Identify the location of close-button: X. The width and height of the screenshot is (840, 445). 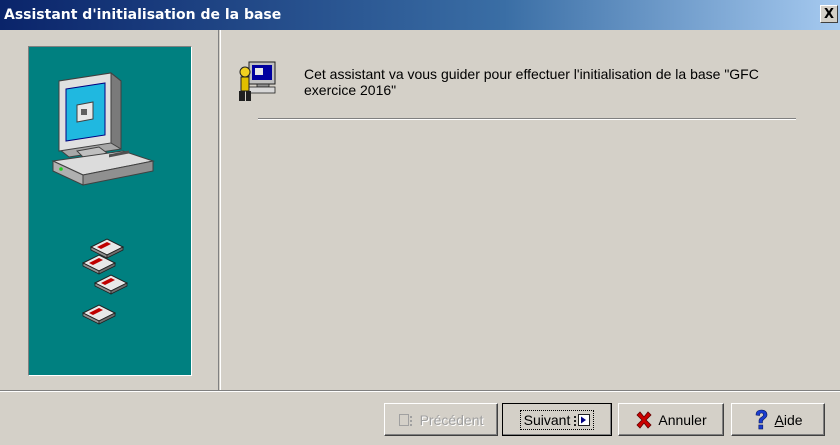
(829, 14).